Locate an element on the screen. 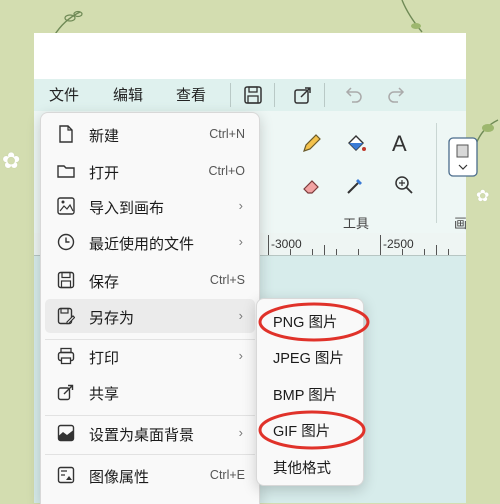 This screenshot has width=500, height=504. menu-file: 文件 is located at coordinates (64, 94).